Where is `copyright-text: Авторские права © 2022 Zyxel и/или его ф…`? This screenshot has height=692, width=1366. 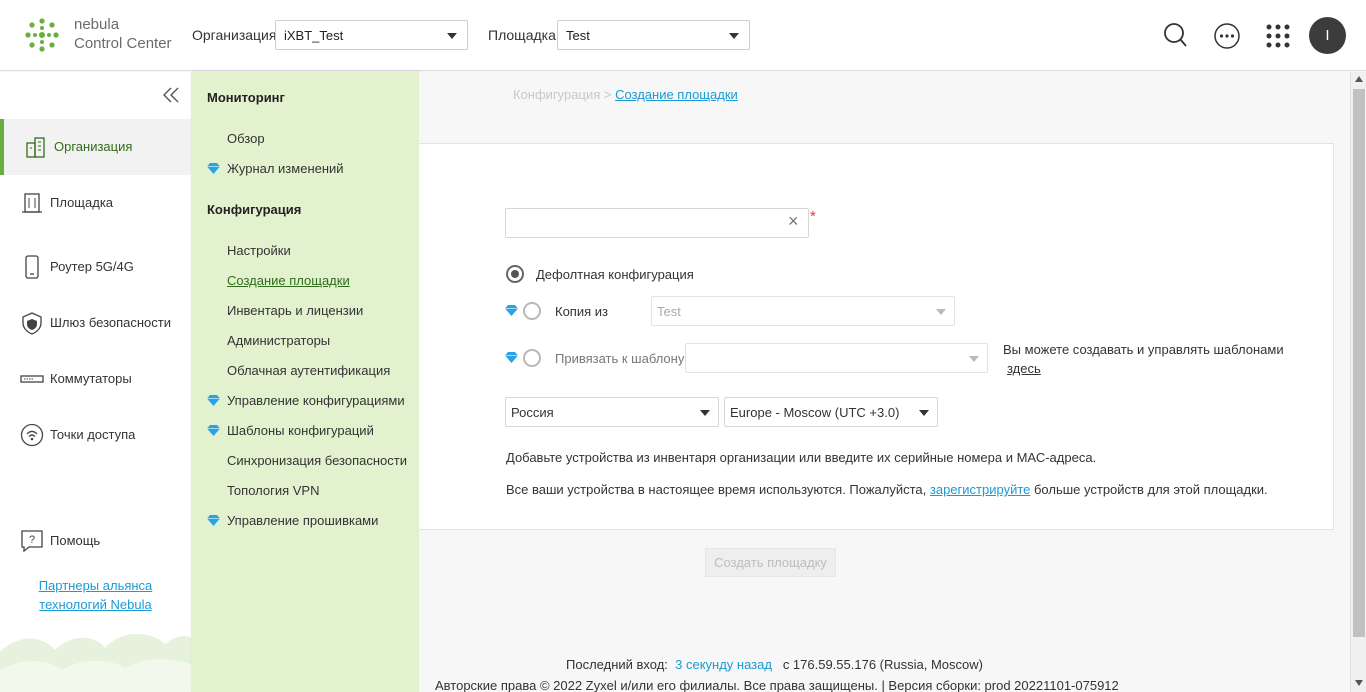
copyright-text: Авторские права © 2022 Zyxel и/или его ф… is located at coordinates (777, 685).